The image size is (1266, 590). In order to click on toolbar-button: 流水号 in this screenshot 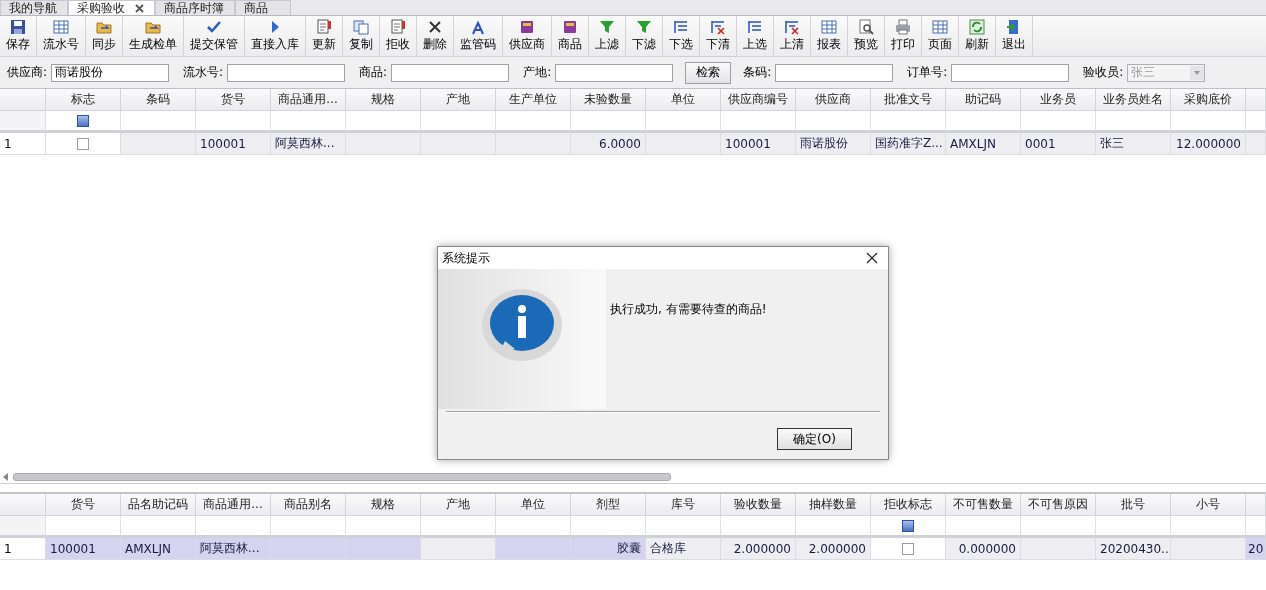, I will do `click(61, 36)`.